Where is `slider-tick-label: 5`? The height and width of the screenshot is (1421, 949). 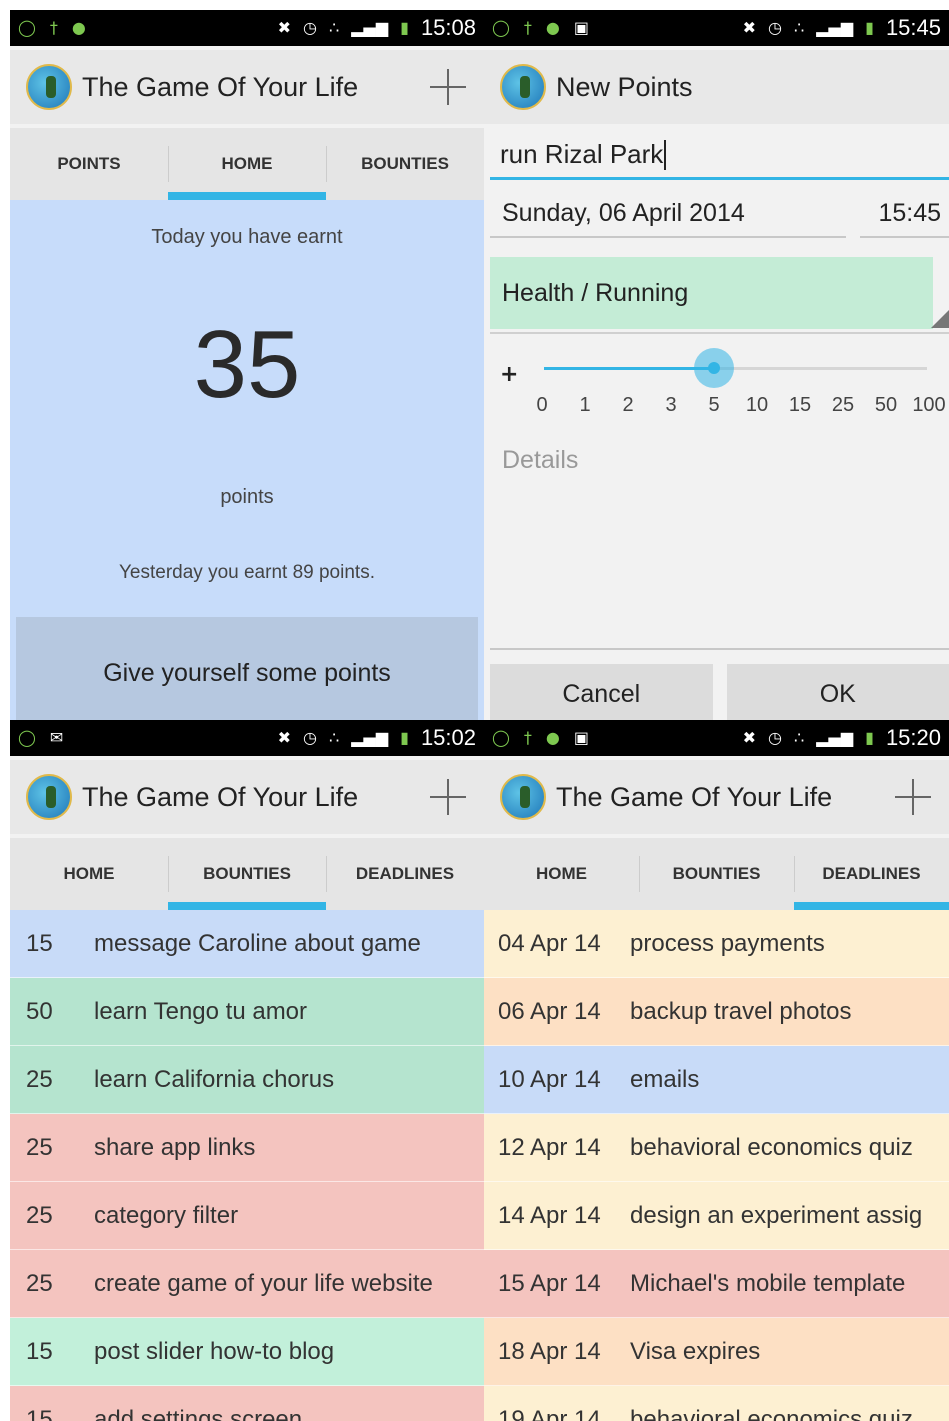 slider-tick-label: 5 is located at coordinates (714, 405).